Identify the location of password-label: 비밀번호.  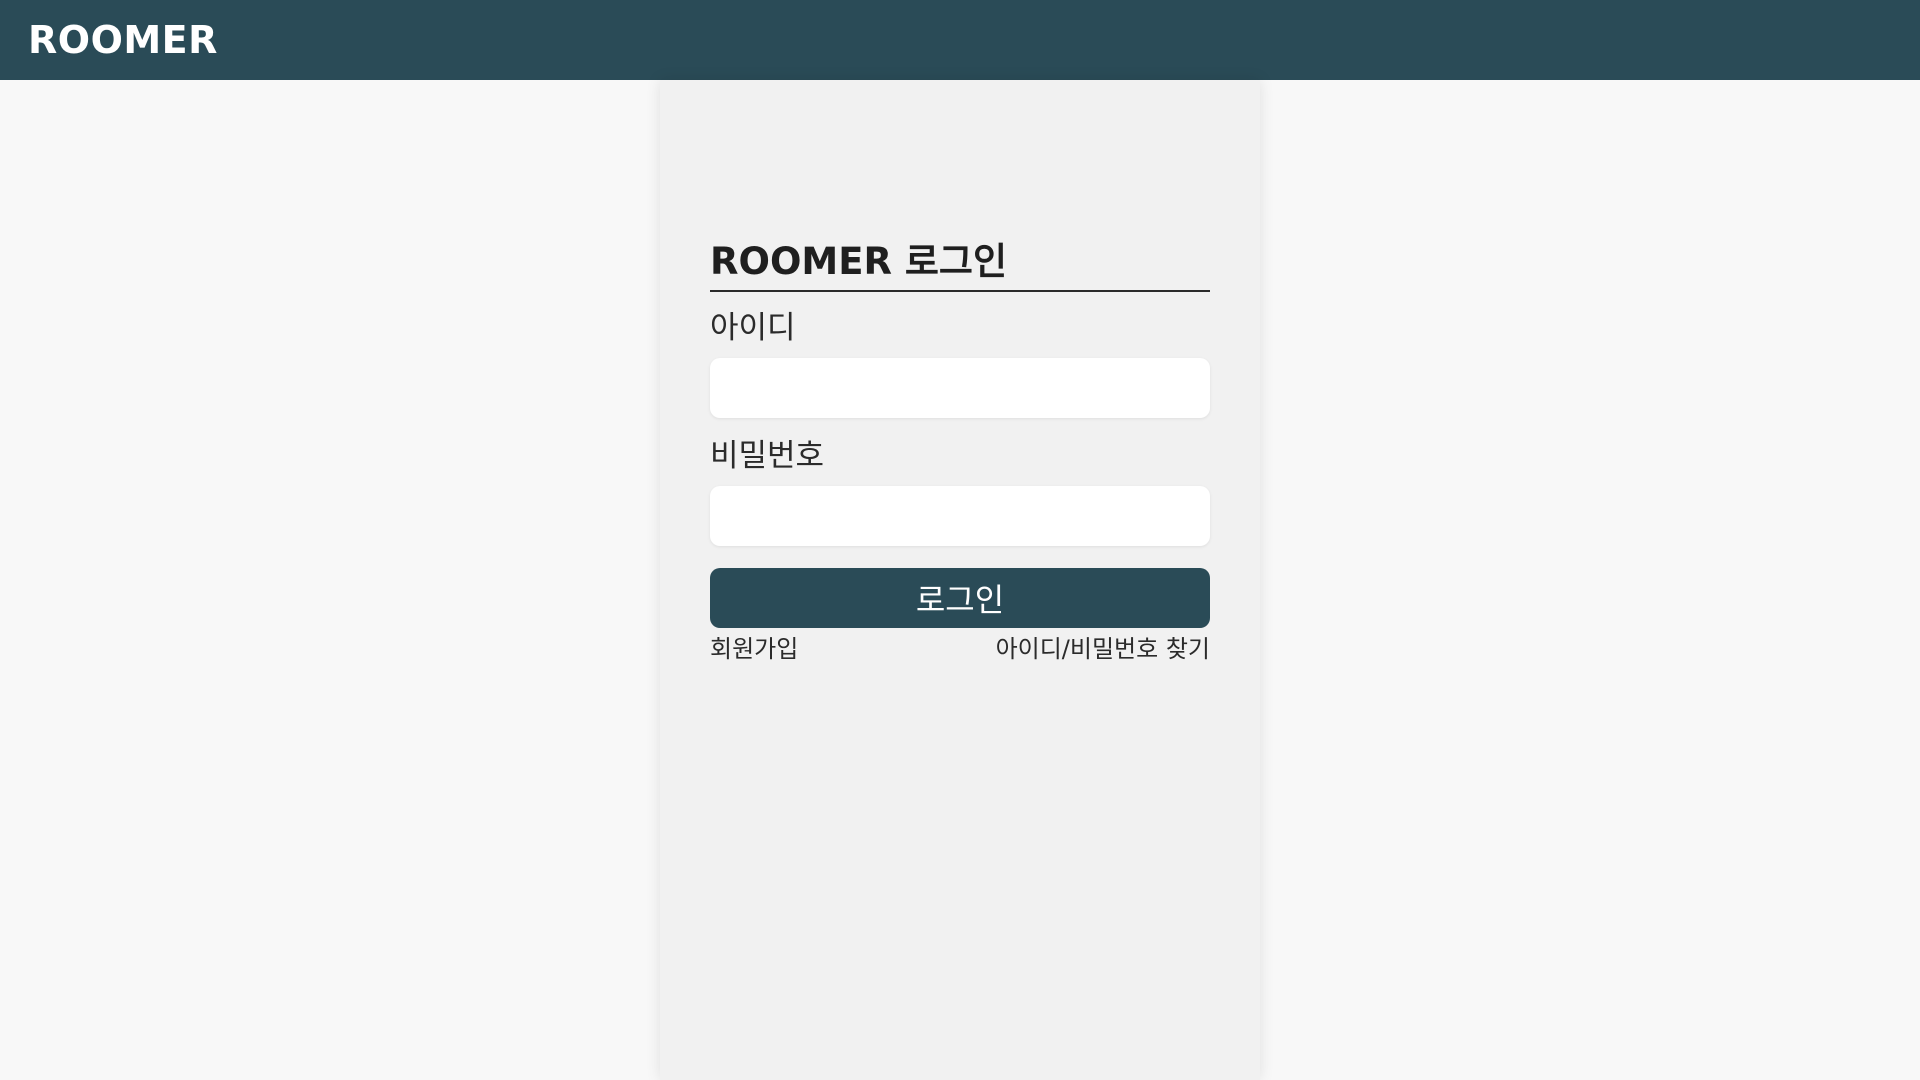
(767, 456).